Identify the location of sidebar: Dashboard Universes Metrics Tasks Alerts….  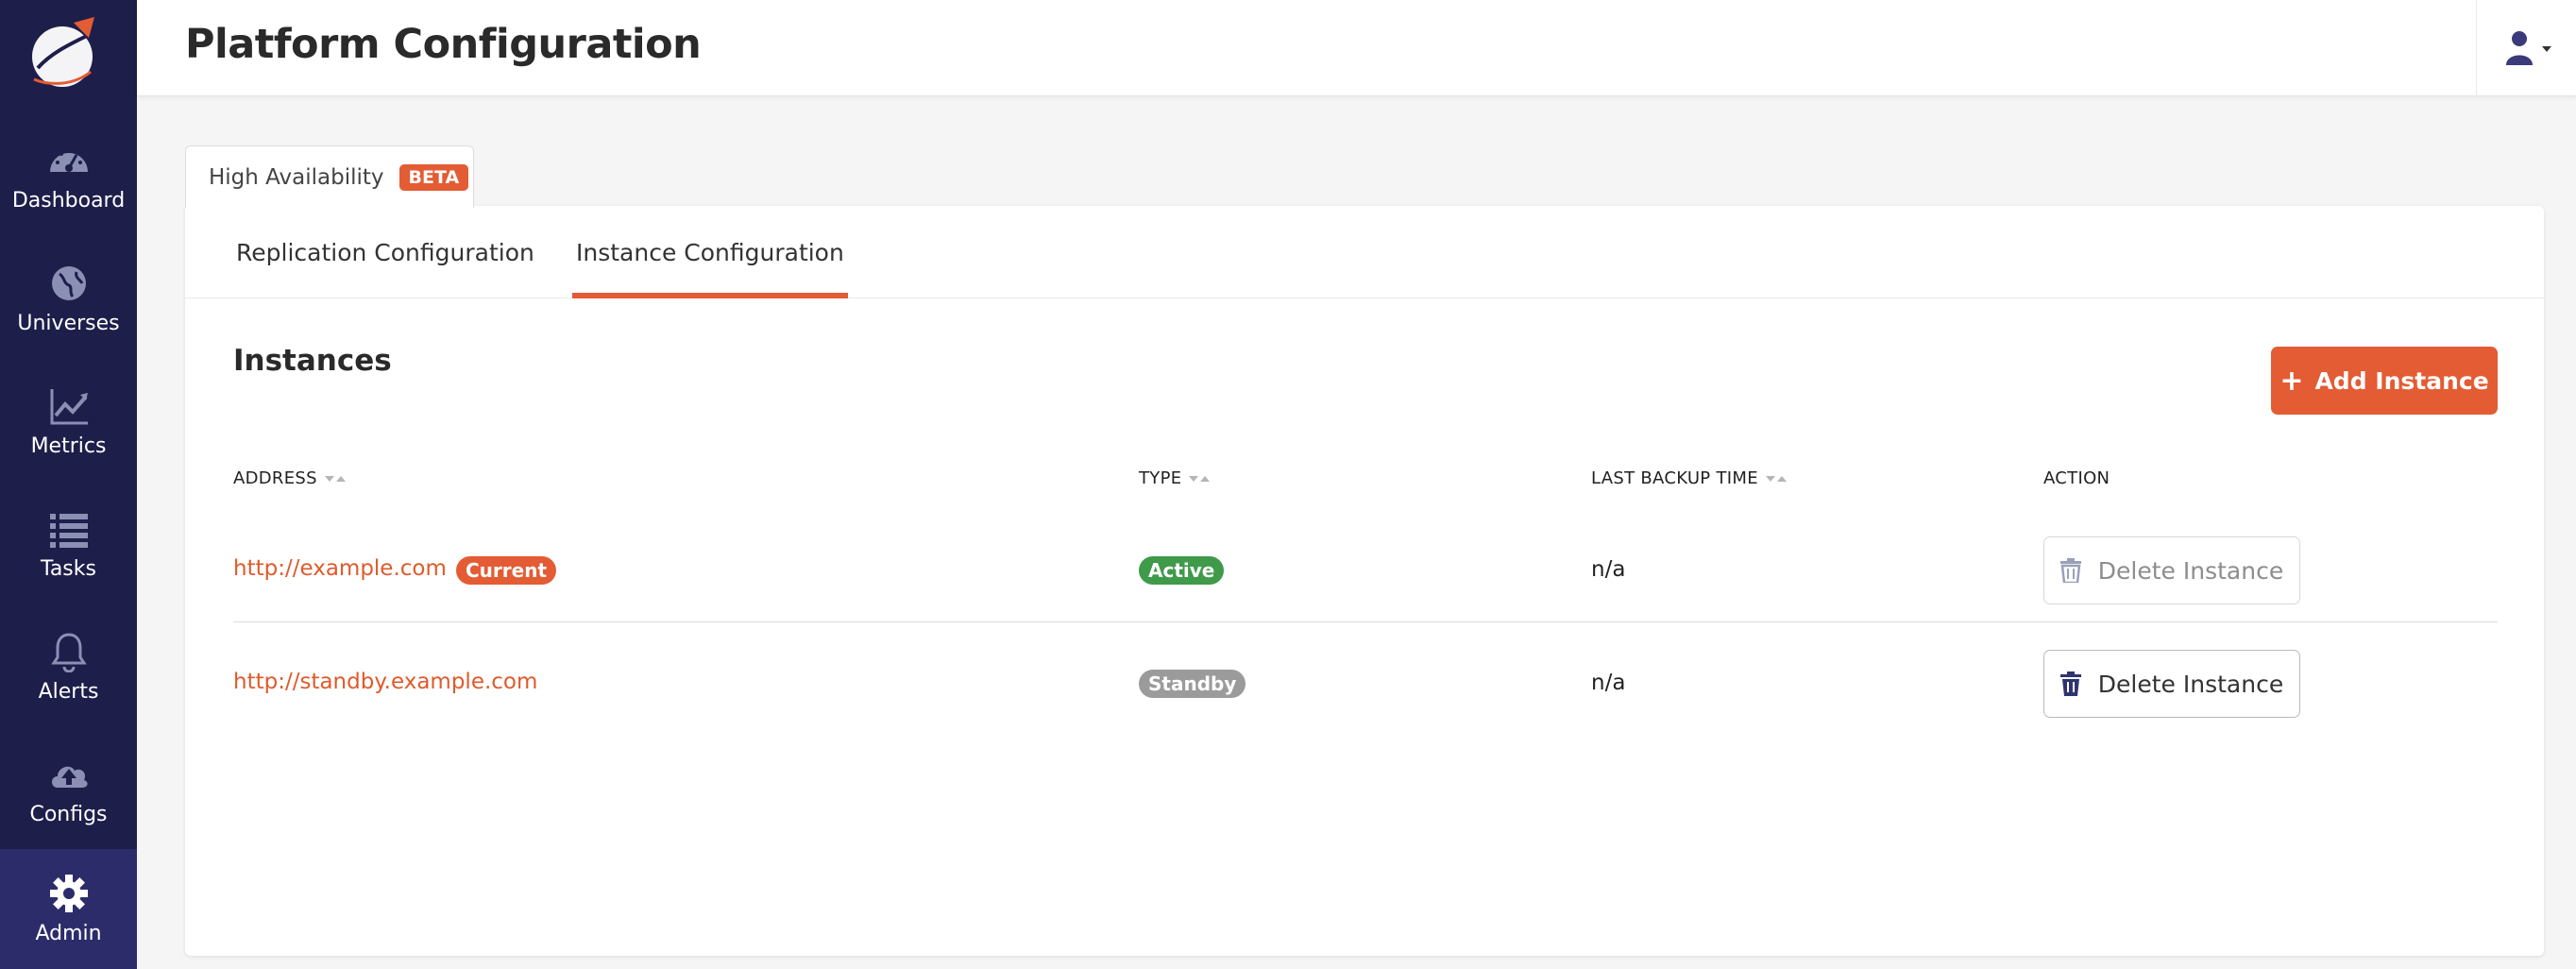
(68, 484).